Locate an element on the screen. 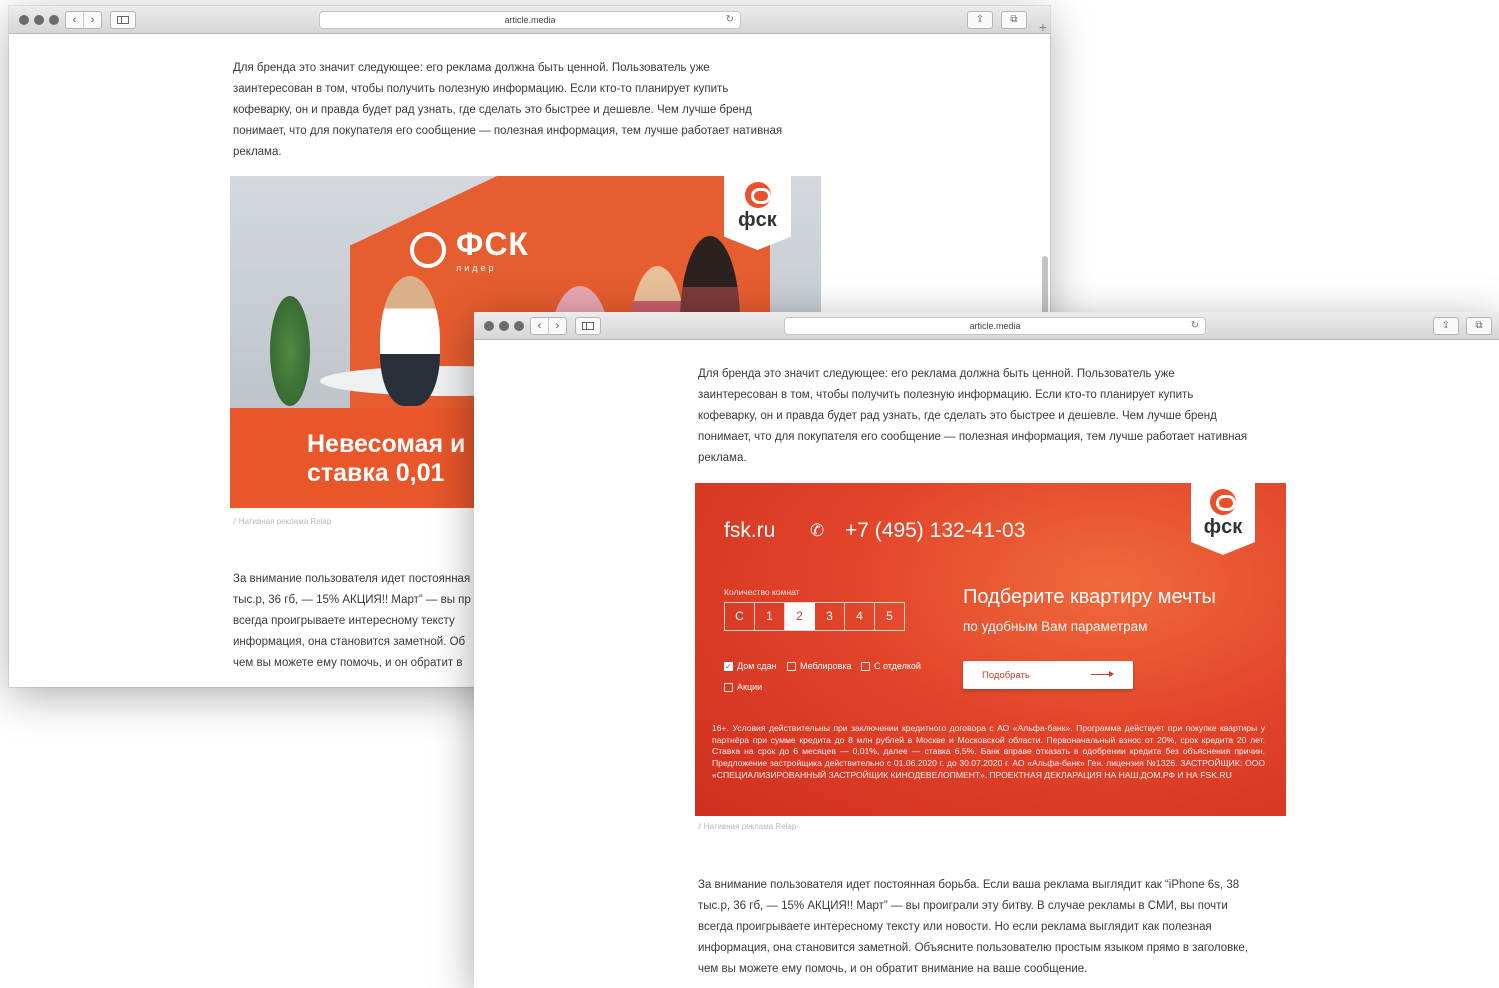 The image size is (1499, 988). checkbox-house-ready: ✓ Дом сдан is located at coordinates (750, 666).